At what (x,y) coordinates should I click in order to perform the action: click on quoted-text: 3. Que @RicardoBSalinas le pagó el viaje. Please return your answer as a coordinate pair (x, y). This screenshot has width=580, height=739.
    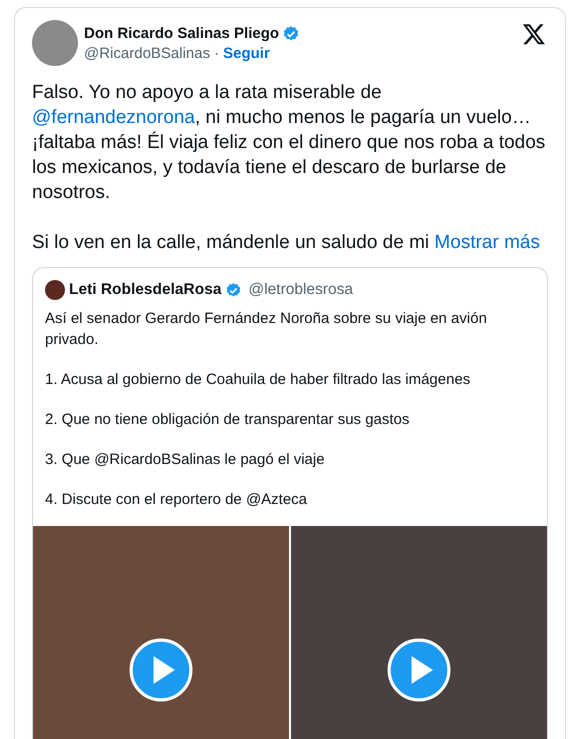
    Looking at the image, I should click on (185, 460).